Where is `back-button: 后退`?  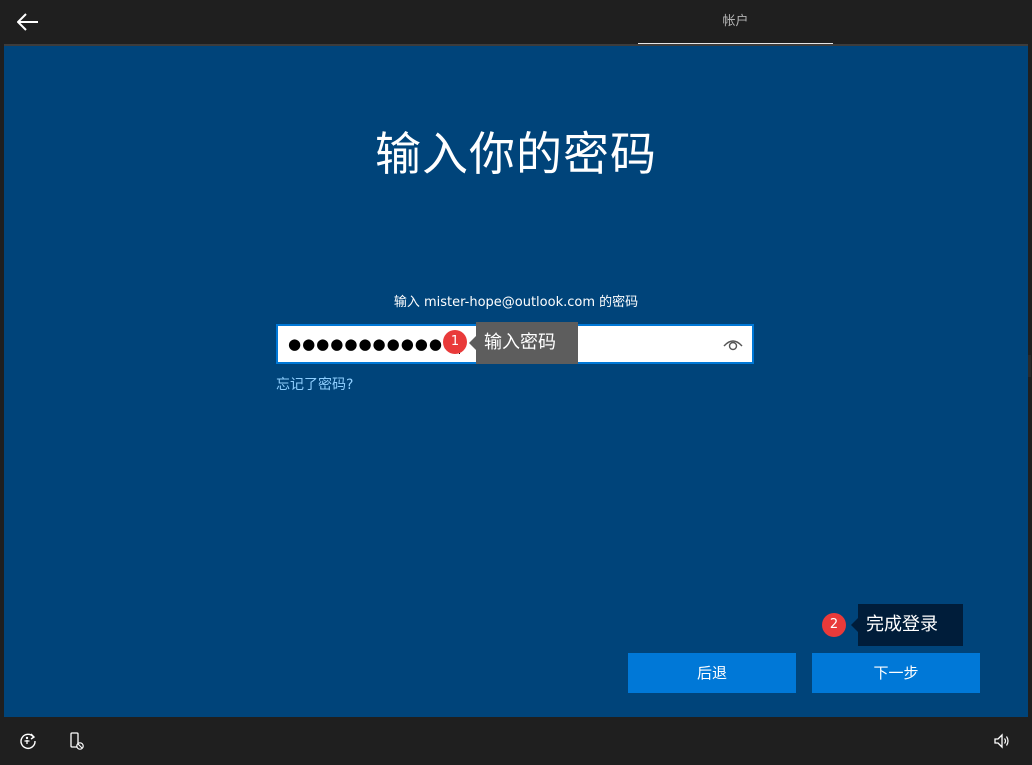 back-button: 后退 is located at coordinates (712, 673).